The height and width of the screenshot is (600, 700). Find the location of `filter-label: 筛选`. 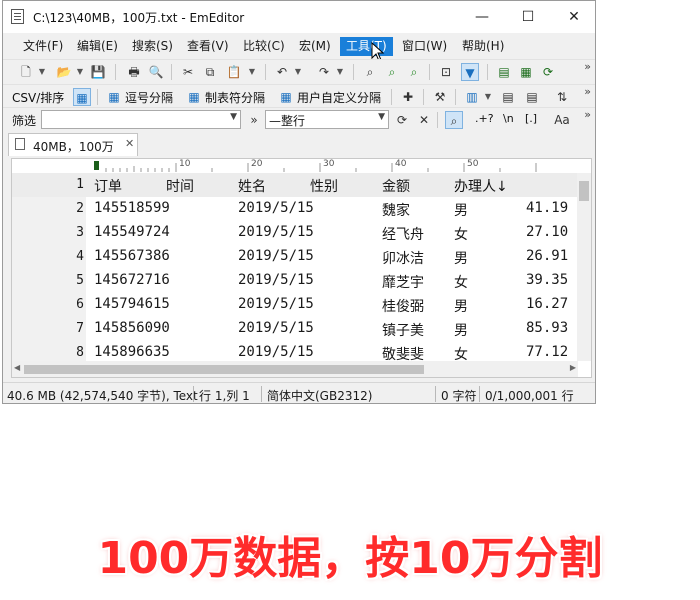

filter-label: 筛选 is located at coordinates (24, 121).